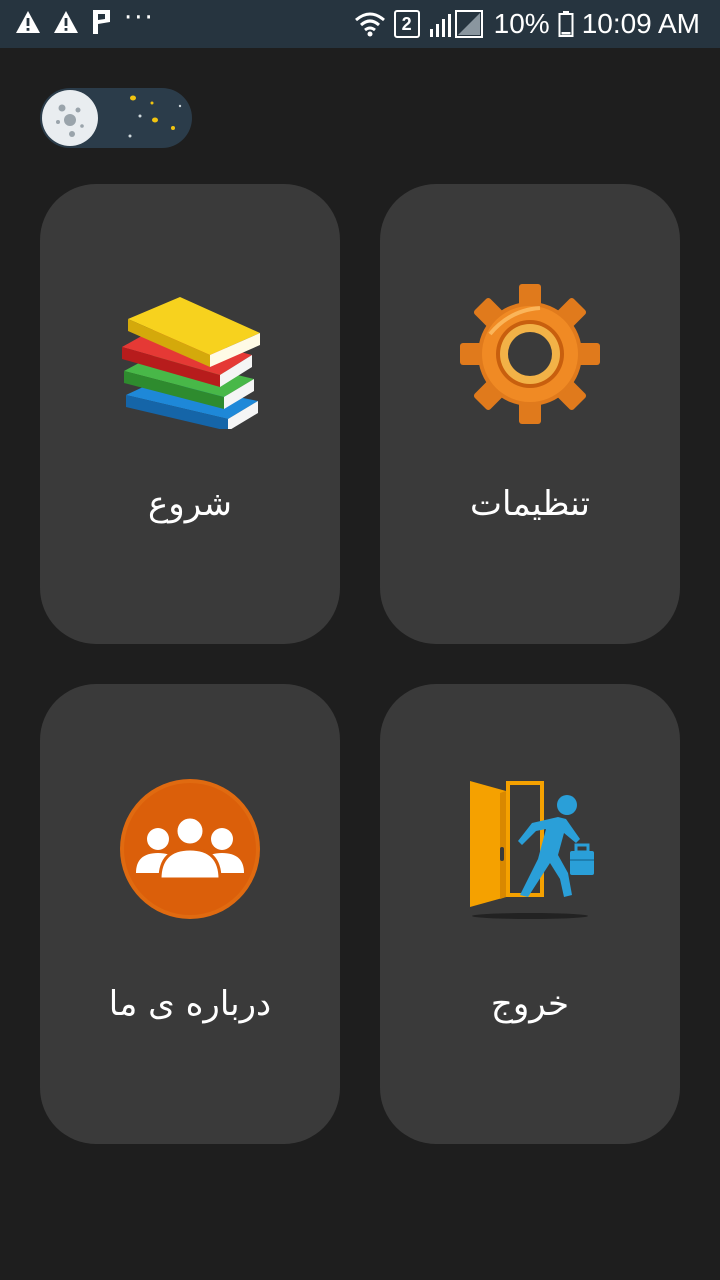  What do you see at coordinates (191, 363) in the screenshot?
I see `books-icon` at bounding box center [191, 363].